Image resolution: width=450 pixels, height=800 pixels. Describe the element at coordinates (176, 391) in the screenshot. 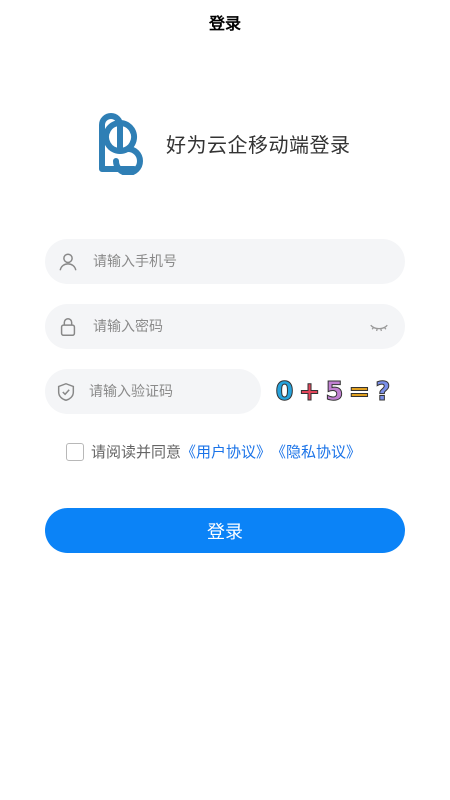

I see `code-input` at that location.